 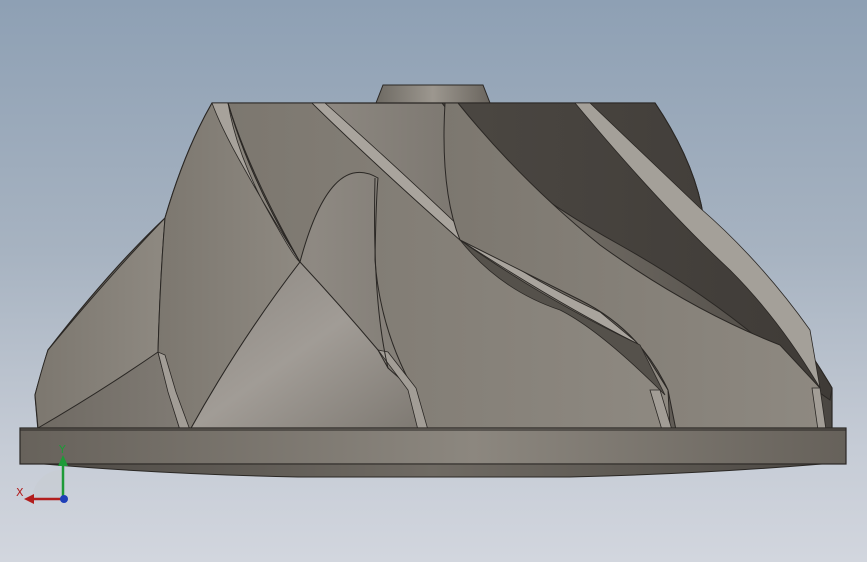 I want to click on triad-x-label: X, so click(x=20, y=492).